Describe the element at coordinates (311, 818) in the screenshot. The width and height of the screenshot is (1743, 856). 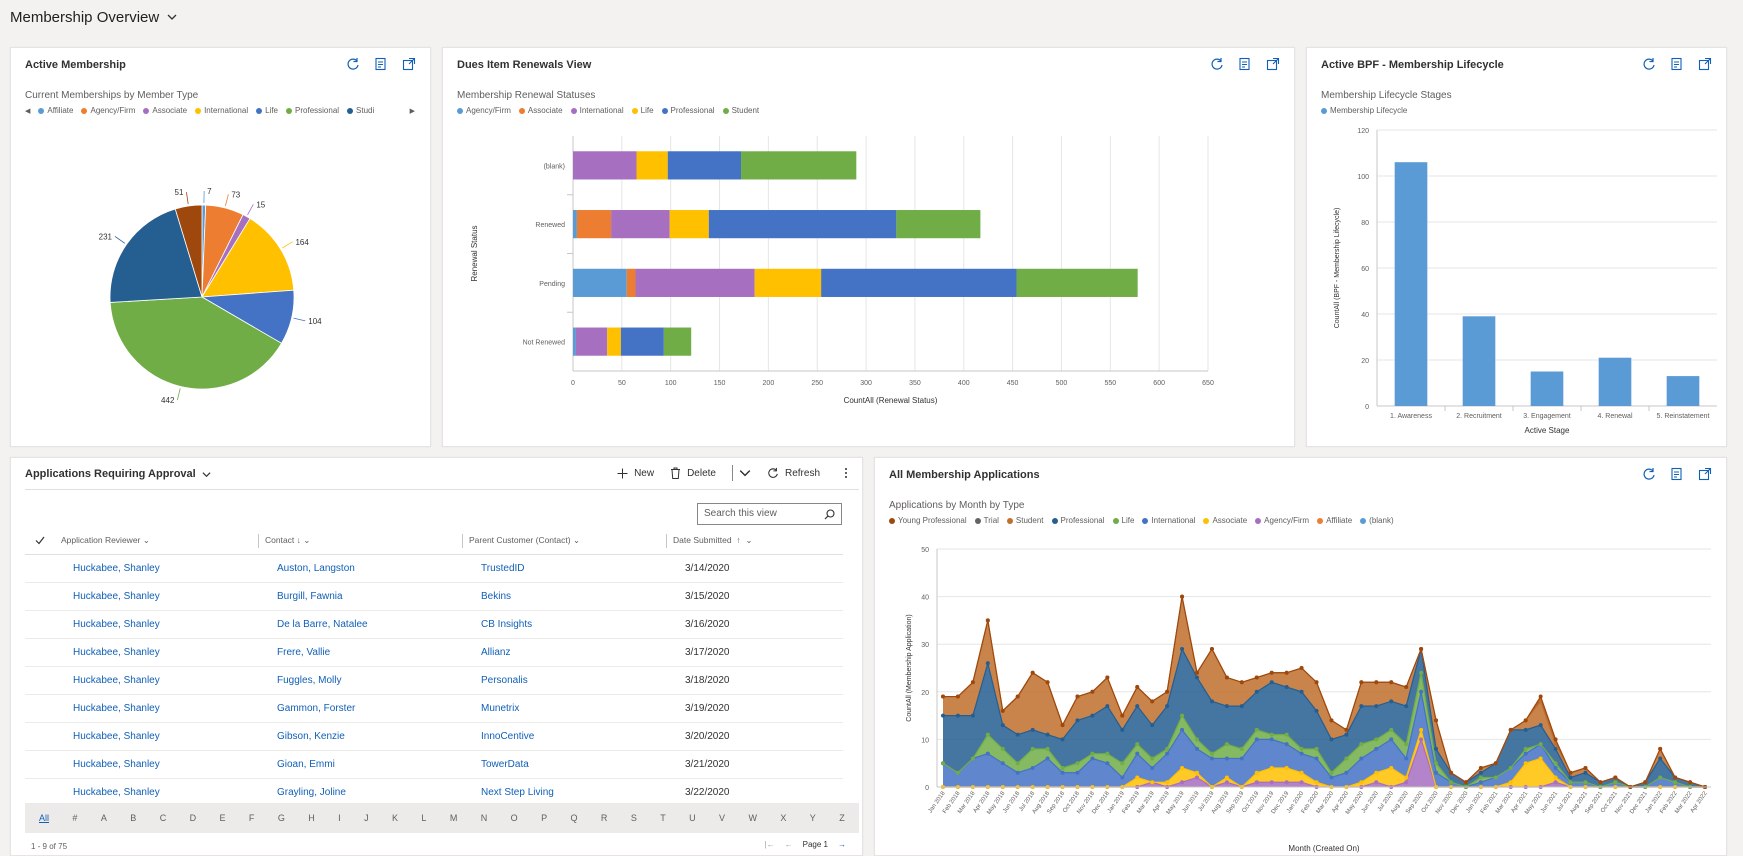
I see `alphabet-filter-h: H` at that location.